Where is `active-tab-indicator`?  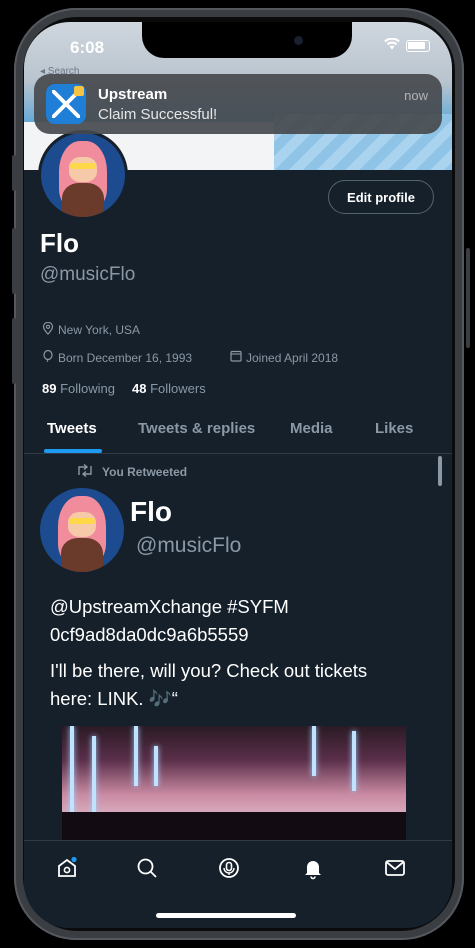
active-tab-indicator is located at coordinates (73, 451).